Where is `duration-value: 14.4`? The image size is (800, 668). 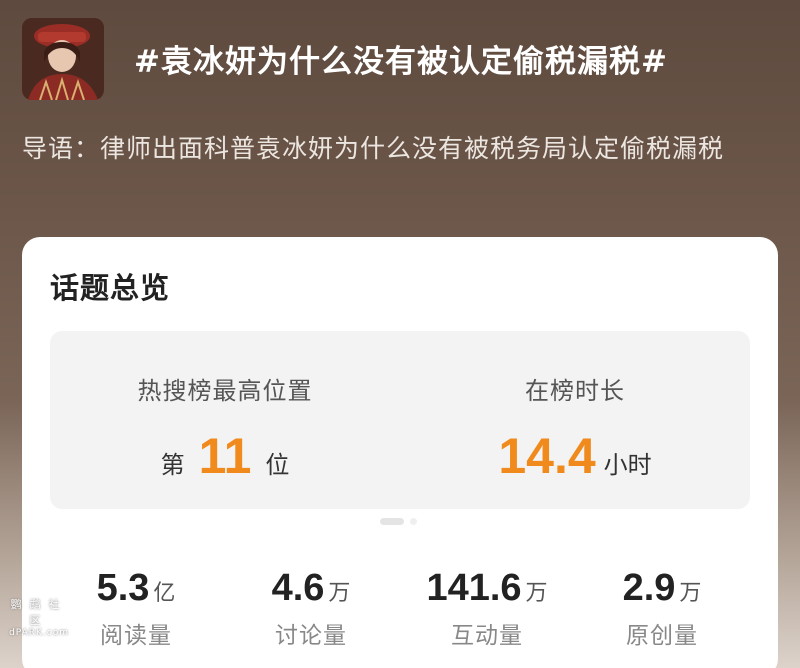 duration-value: 14.4 is located at coordinates (547, 456).